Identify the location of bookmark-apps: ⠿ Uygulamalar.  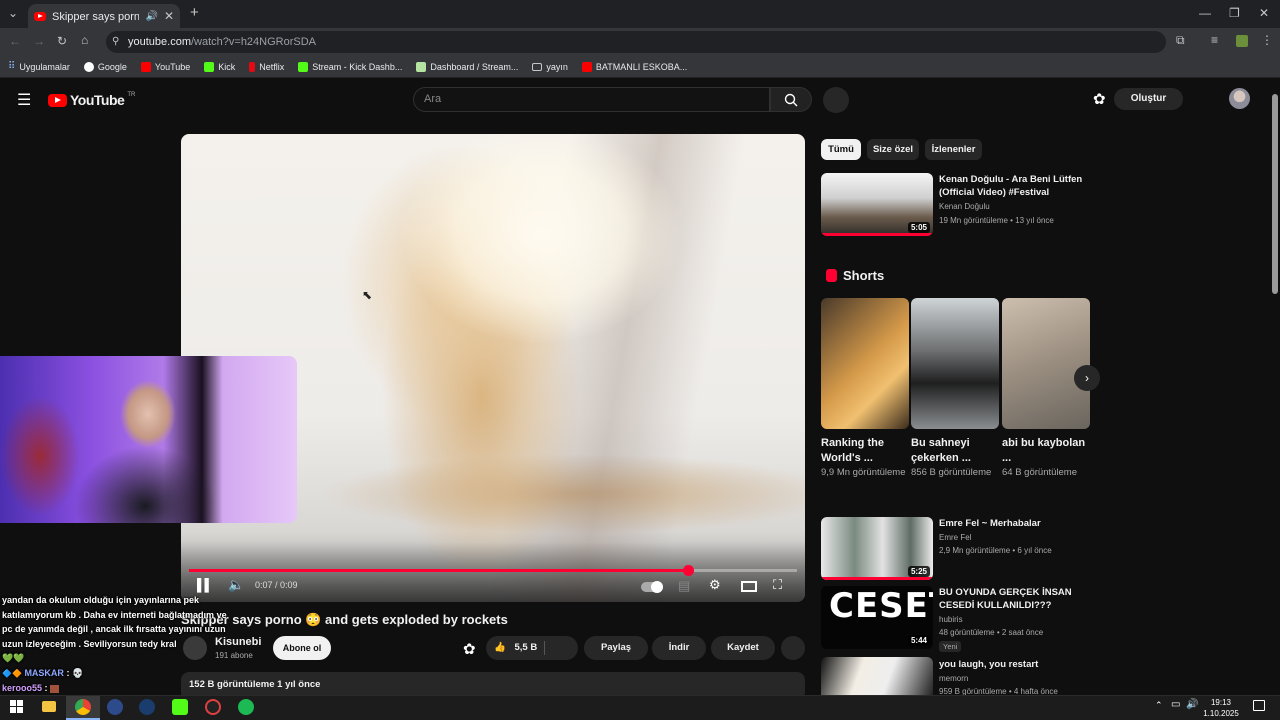
(39, 66).